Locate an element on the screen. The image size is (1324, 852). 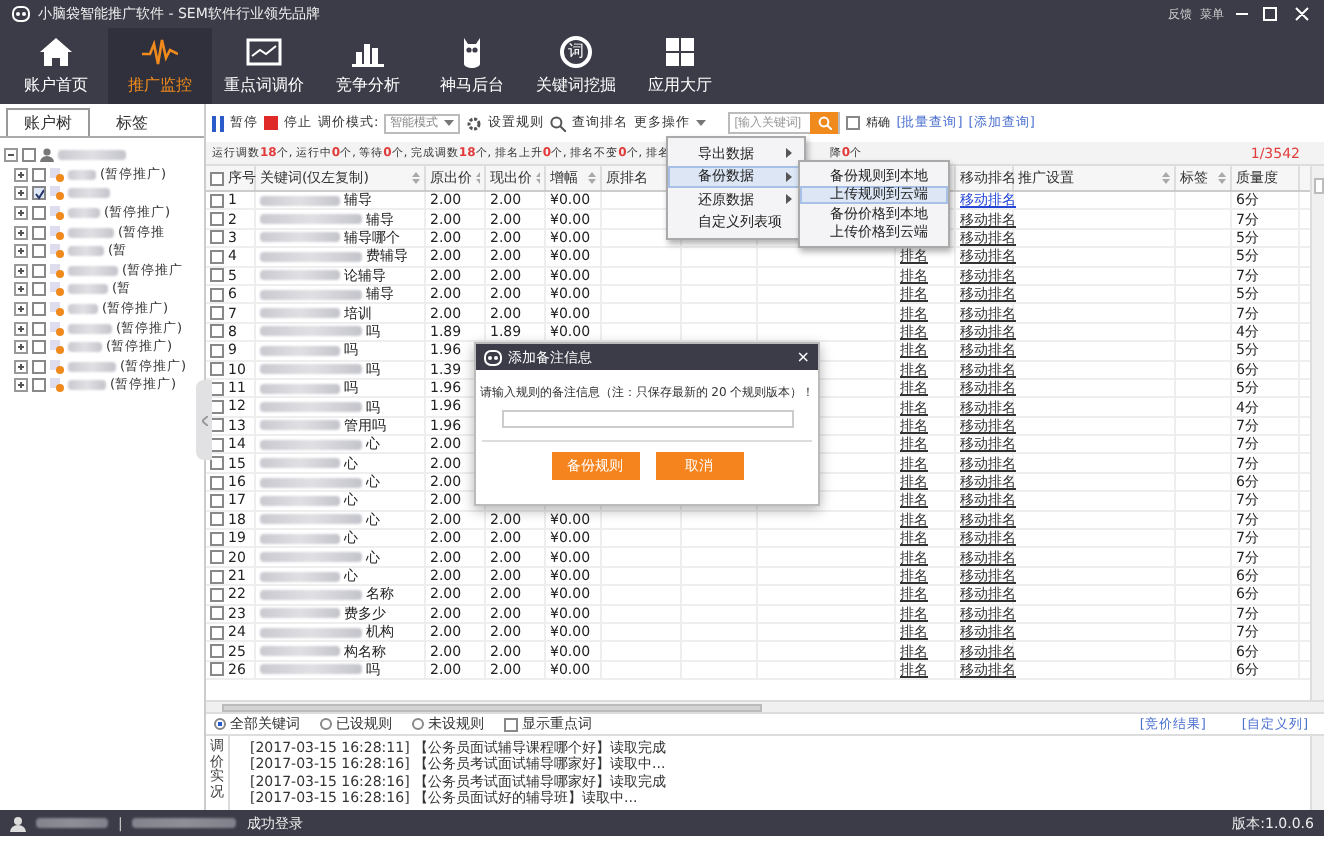
close-button: × is located at coordinates (803, 357).